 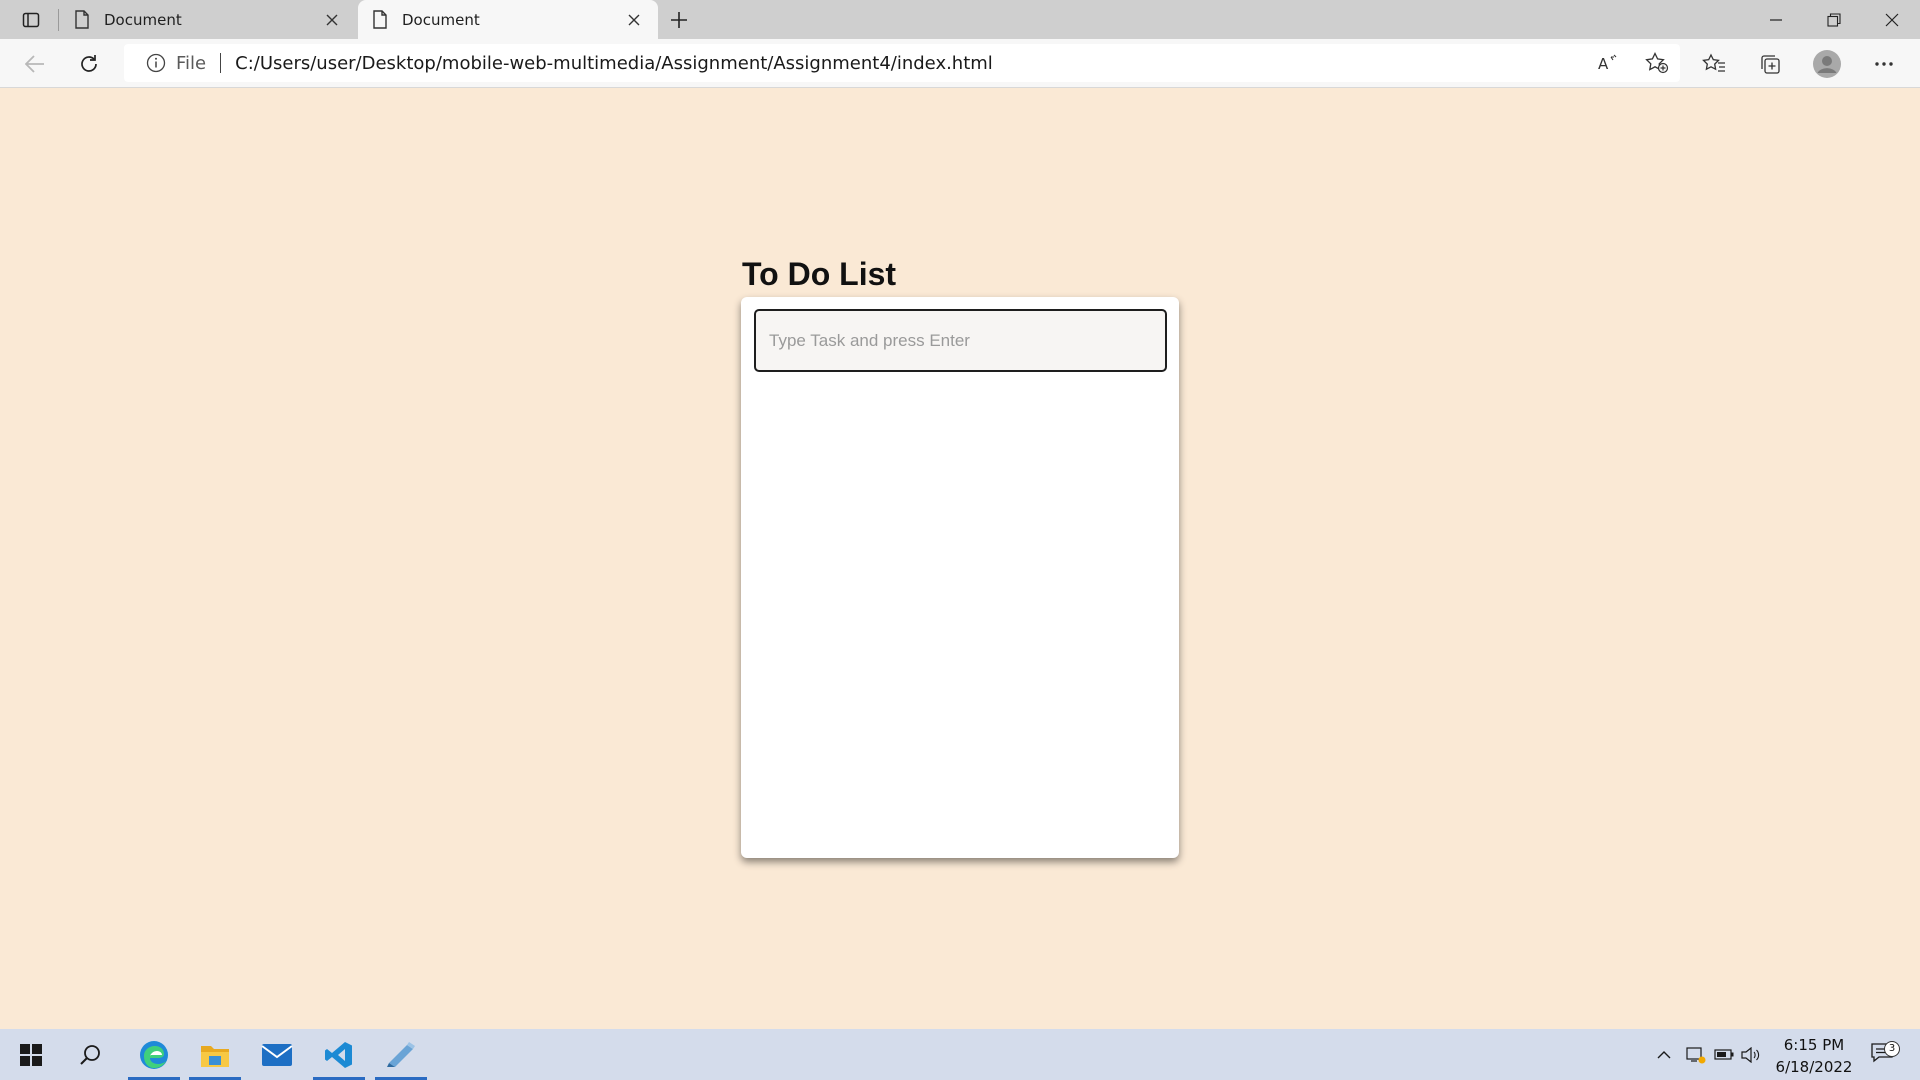 I want to click on svg-text: A, so click(x=1603, y=64).